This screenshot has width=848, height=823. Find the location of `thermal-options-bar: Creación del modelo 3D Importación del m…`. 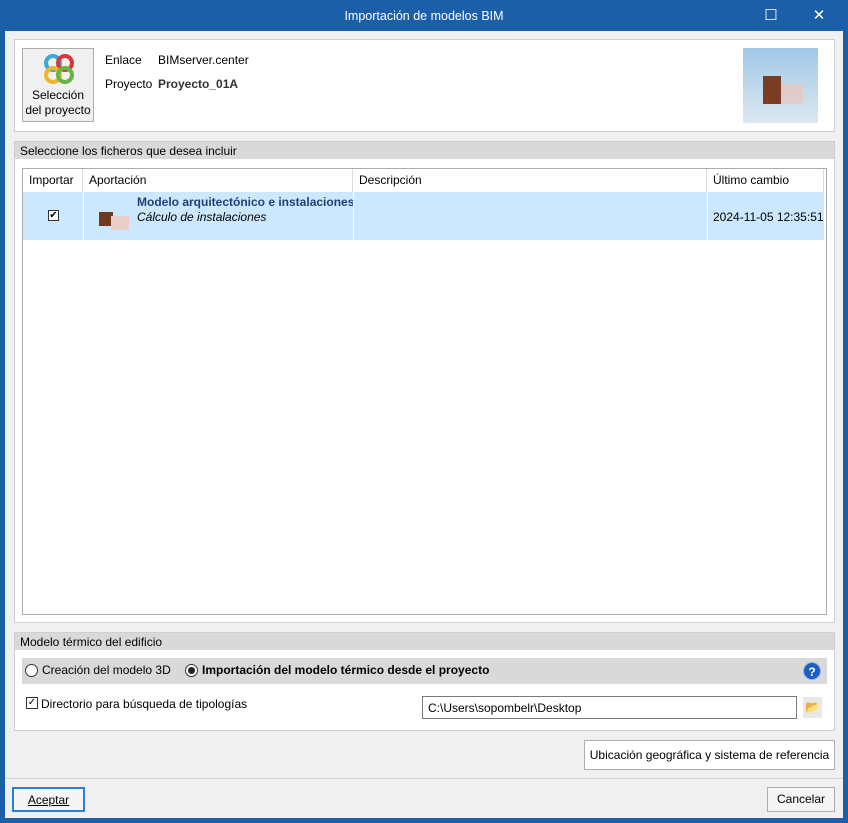

thermal-options-bar: Creación del modelo 3D Importación del m… is located at coordinates (424, 671).